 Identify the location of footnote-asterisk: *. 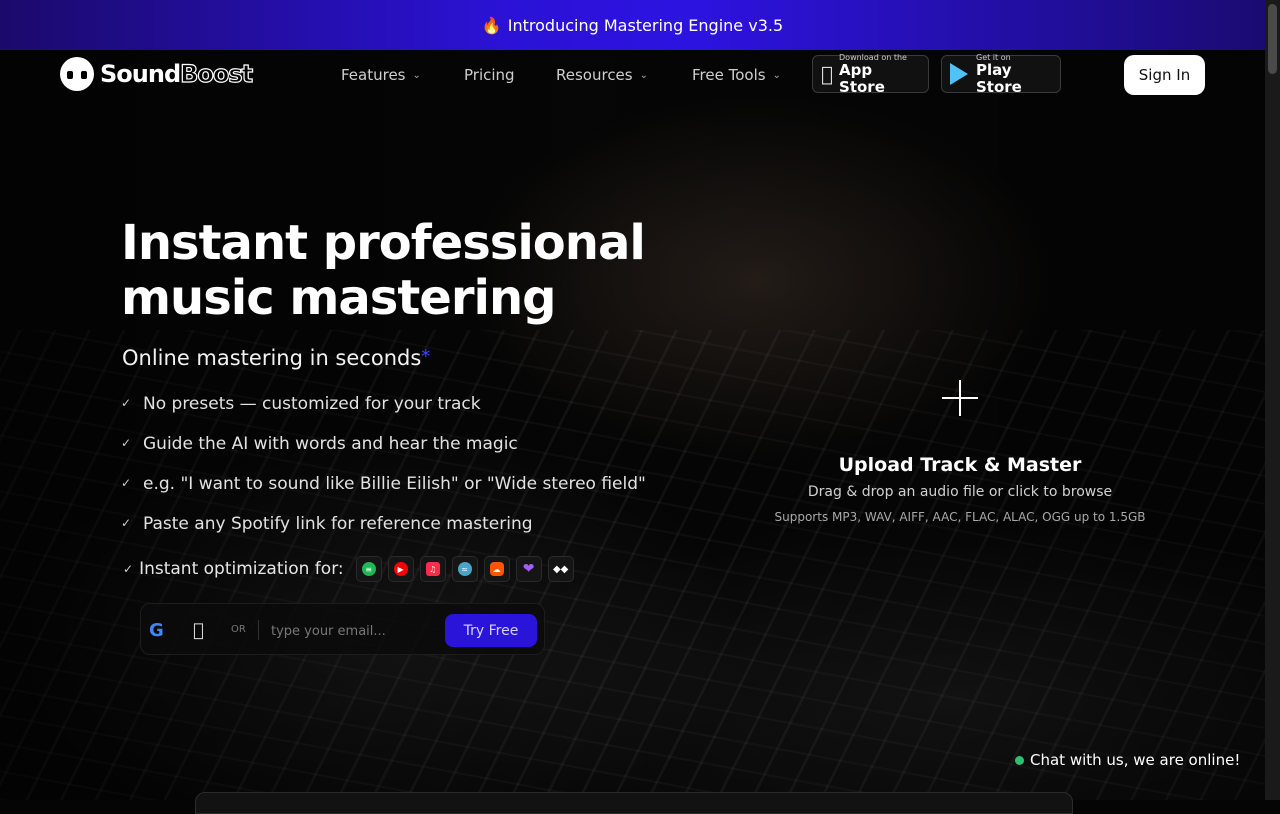
(426, 356).